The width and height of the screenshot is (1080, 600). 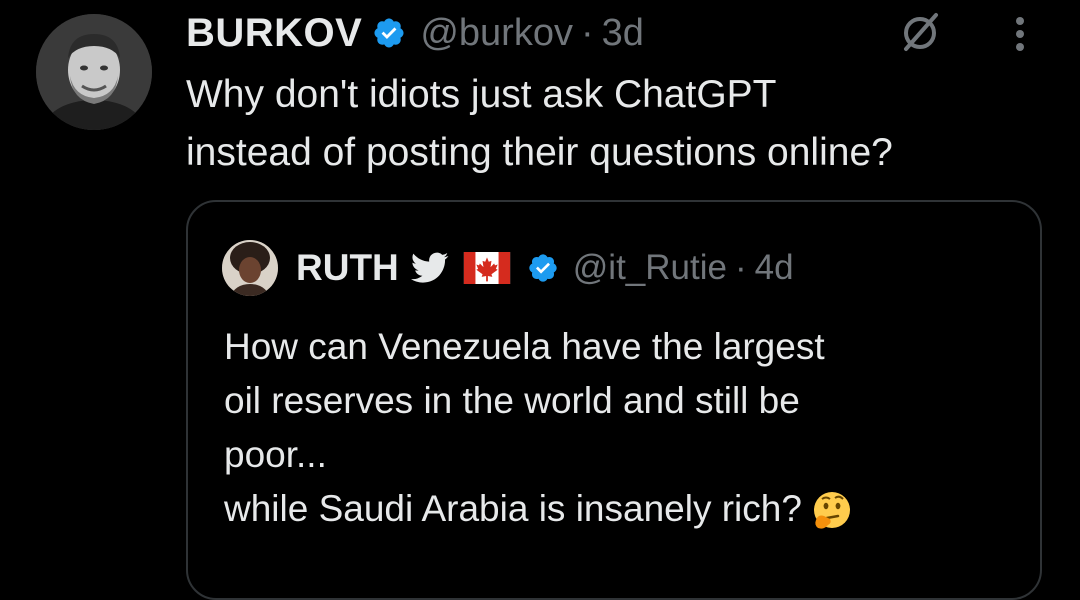 What do you see at coordinates (524, 346) in the screenshot?
I see `quoted-text-line: How can Venezuela have the largest` at bounding box center [524, 346].